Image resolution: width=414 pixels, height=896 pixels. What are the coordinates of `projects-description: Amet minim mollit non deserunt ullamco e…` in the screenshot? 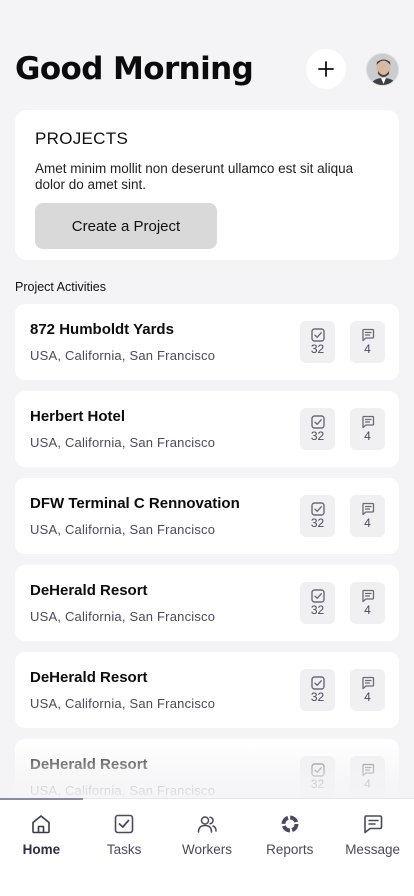 It's located at (194, 176).